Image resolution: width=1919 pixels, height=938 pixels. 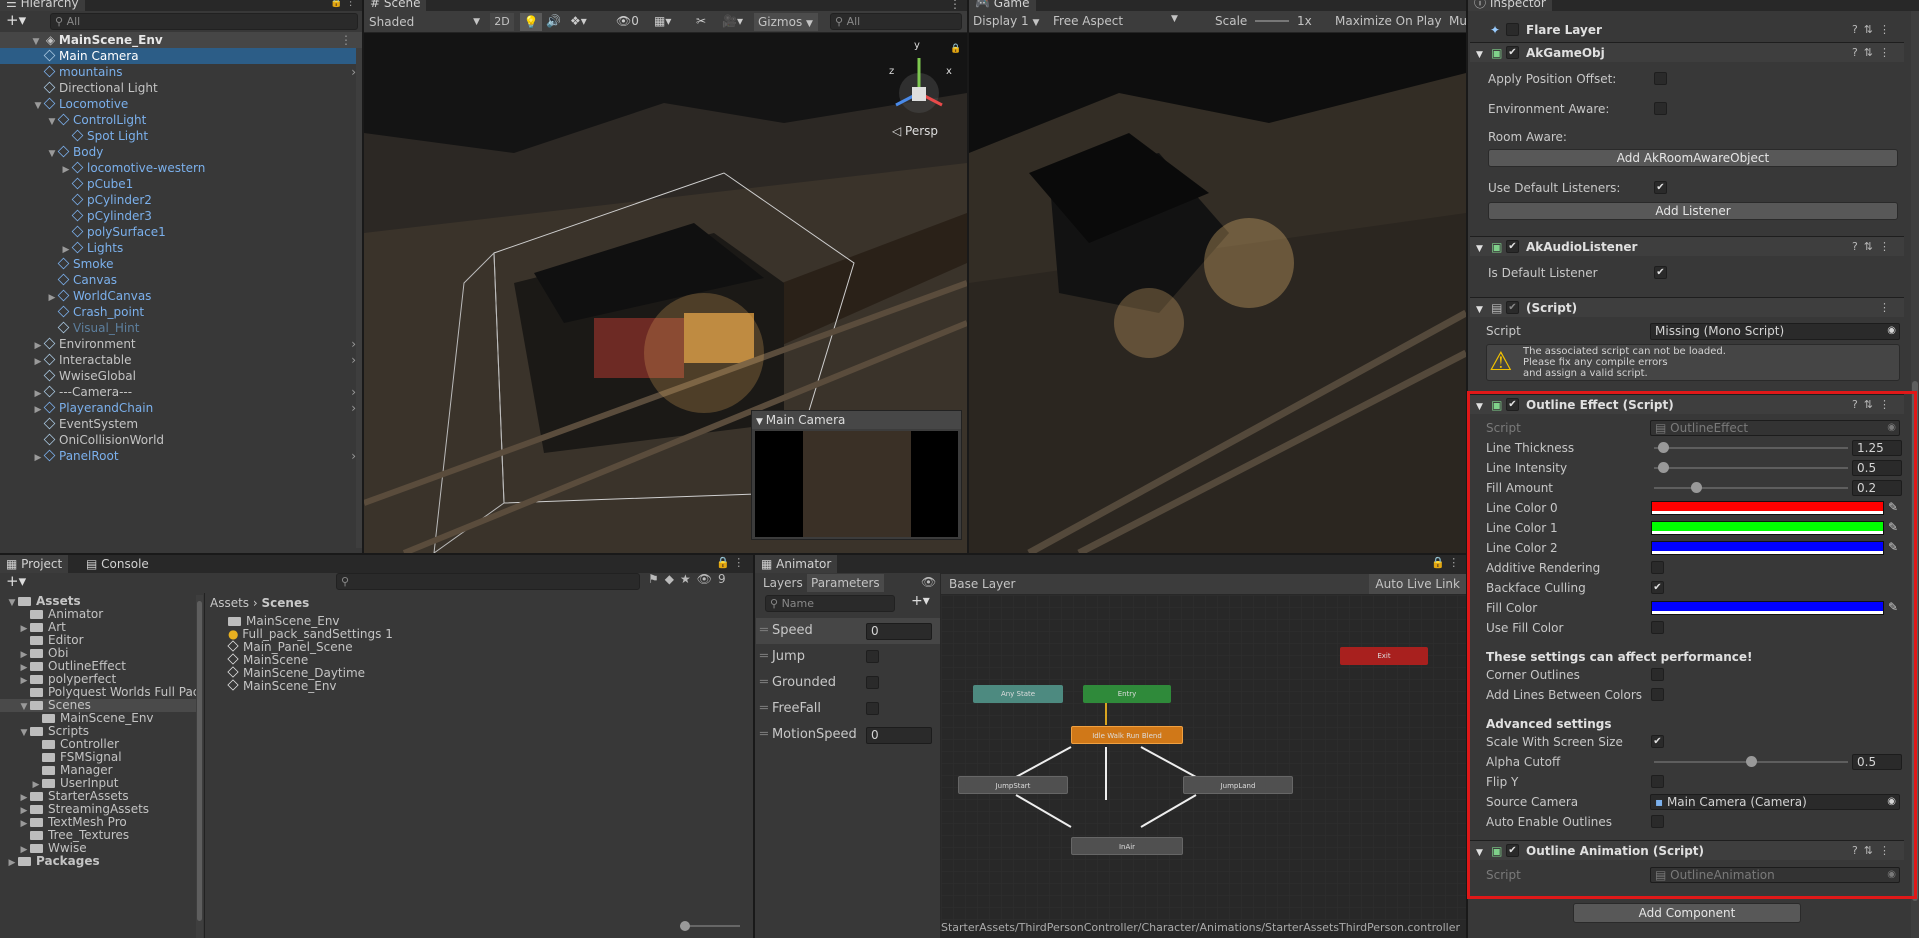 I want to click on tab-animator: ▦ Animator, so click(x=796, y=564).